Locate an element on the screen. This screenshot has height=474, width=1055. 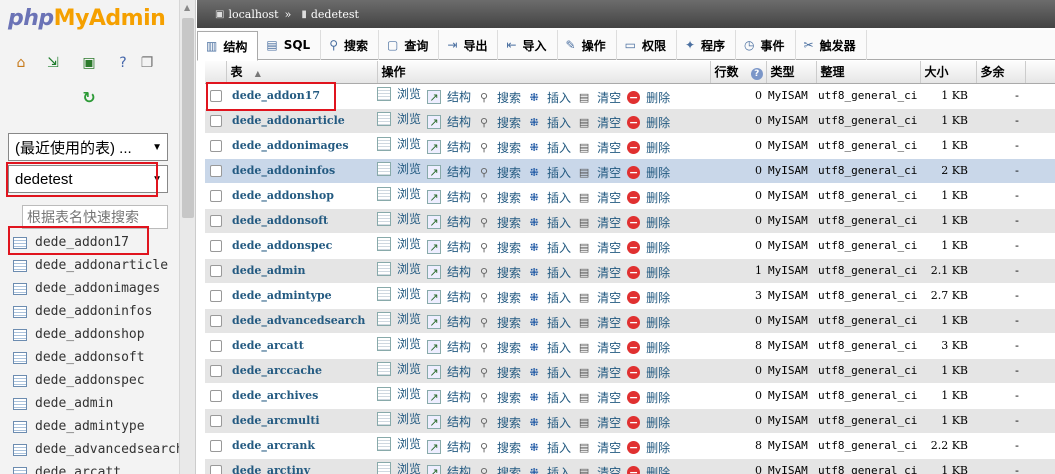
header-rows: 行数 ? is located at coordinates (738, 72).